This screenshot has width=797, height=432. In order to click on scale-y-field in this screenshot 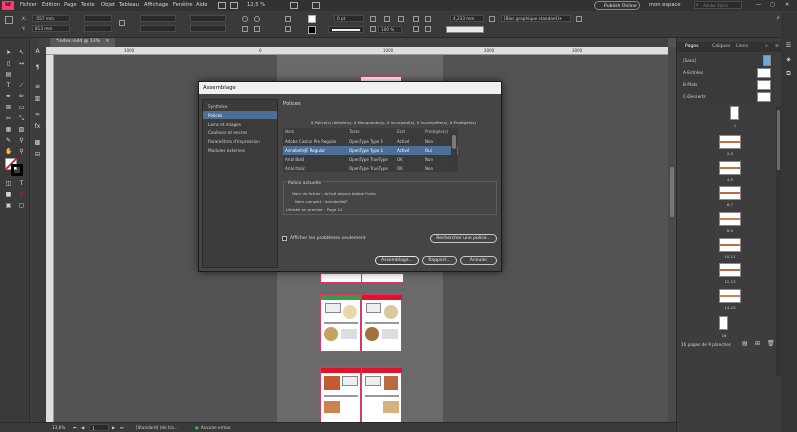, I will do `click(158, 28)`.